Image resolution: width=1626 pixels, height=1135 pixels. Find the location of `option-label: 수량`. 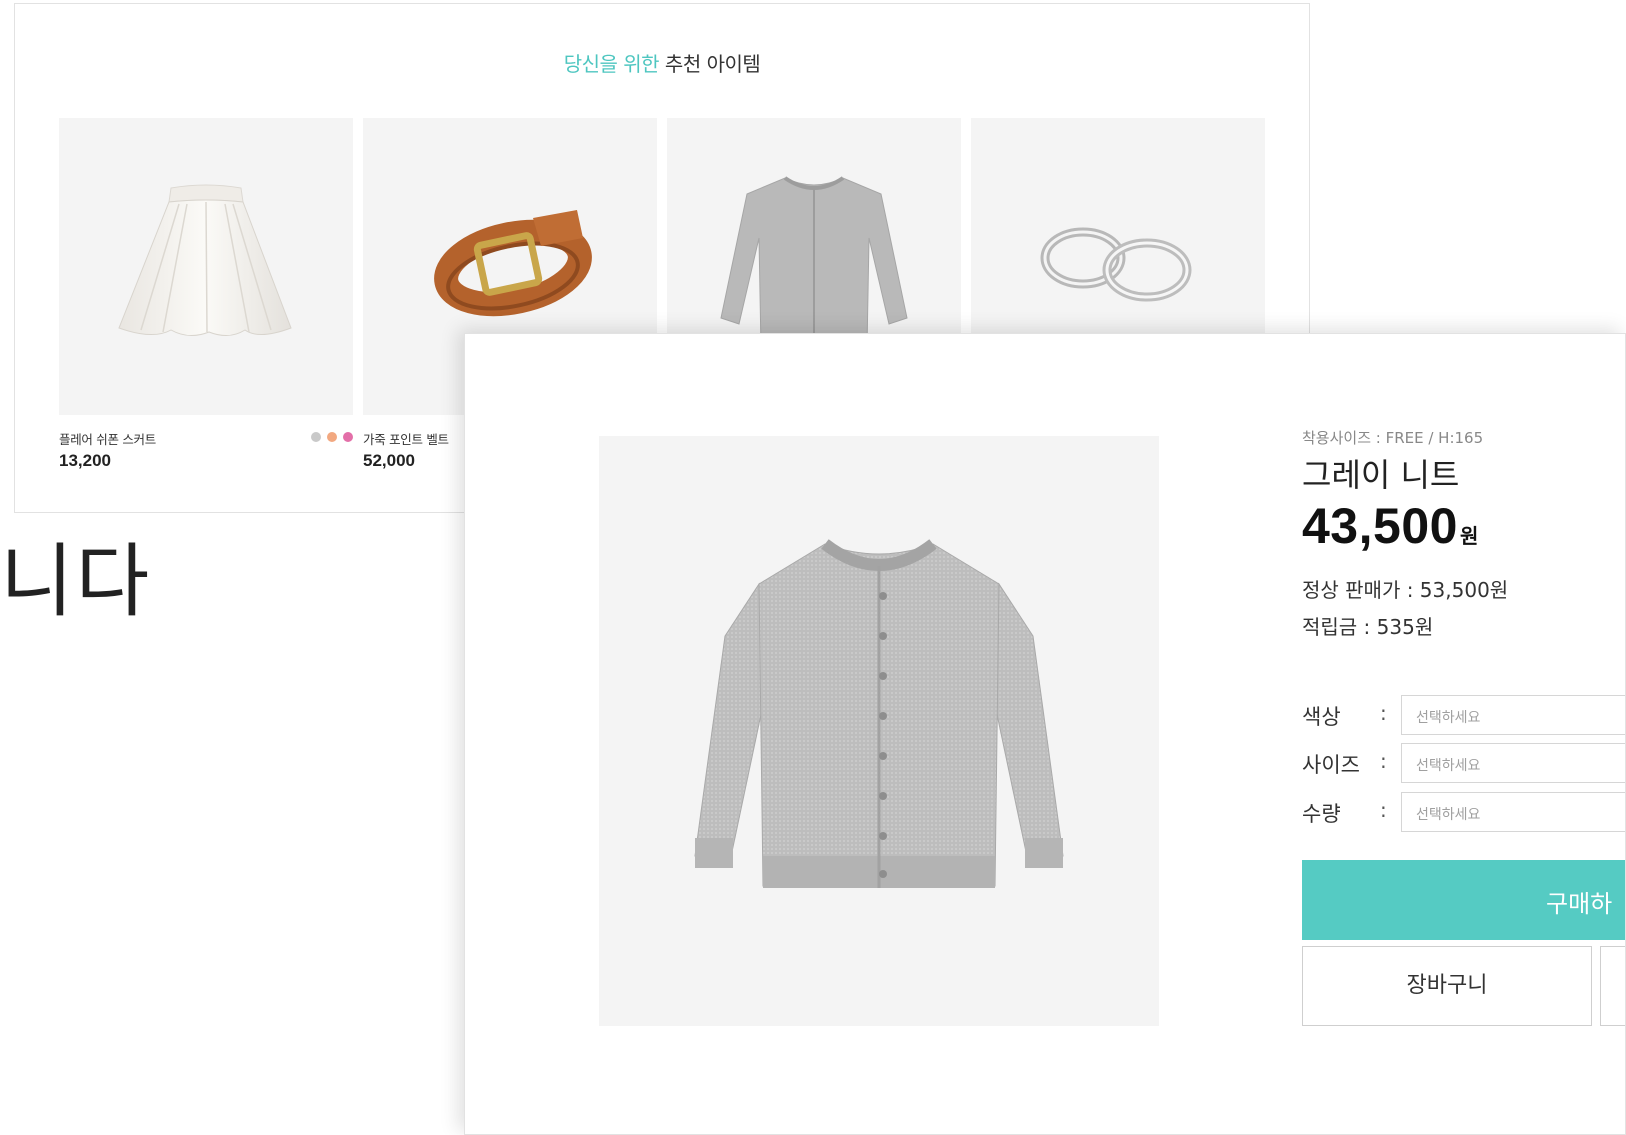

option-label: 수량 is located at coordinates (1321, 814).